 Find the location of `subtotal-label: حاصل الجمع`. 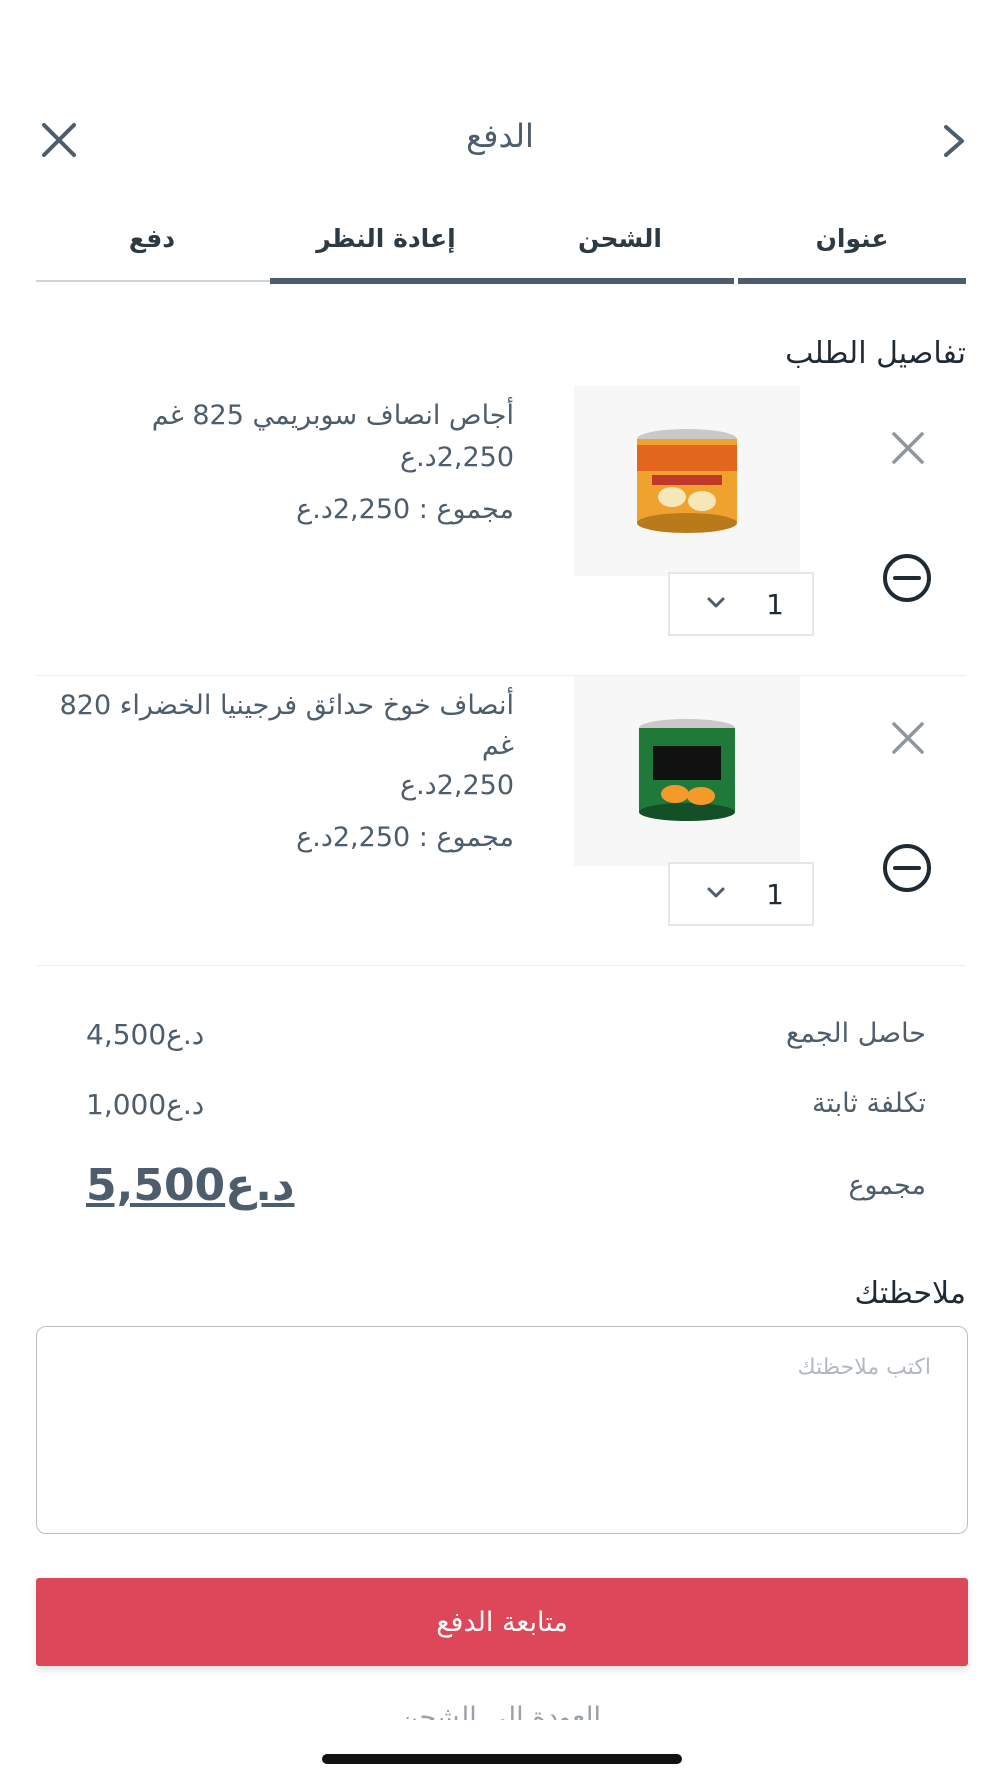

subtotal-label: حاصل الجمع is located at coordinates (855, 1033).